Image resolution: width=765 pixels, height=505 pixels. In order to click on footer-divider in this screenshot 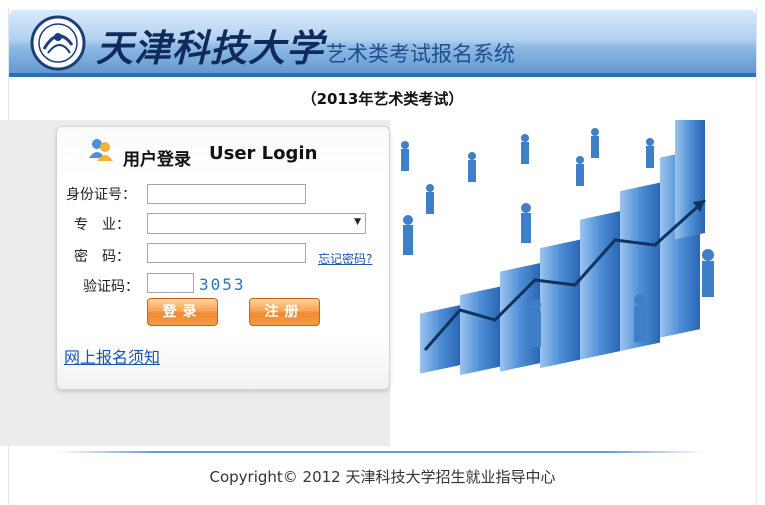, I will do `click(381, 452)`.